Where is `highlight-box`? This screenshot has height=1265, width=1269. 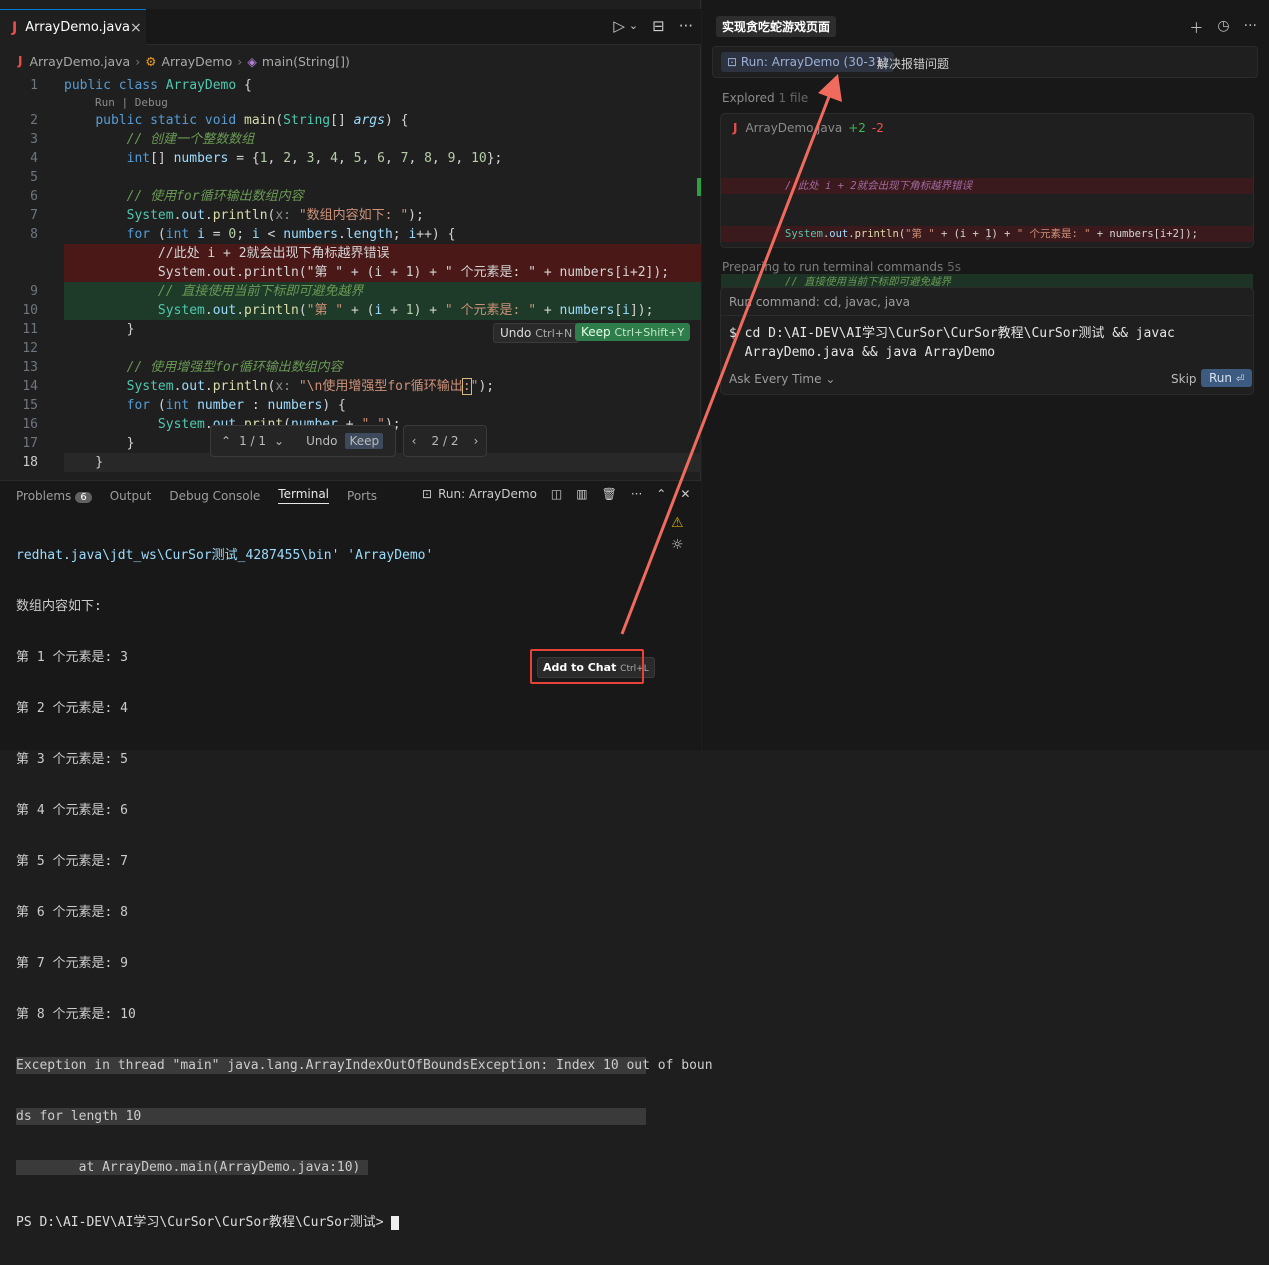
highlight-box is located at coordinates (587, 666).